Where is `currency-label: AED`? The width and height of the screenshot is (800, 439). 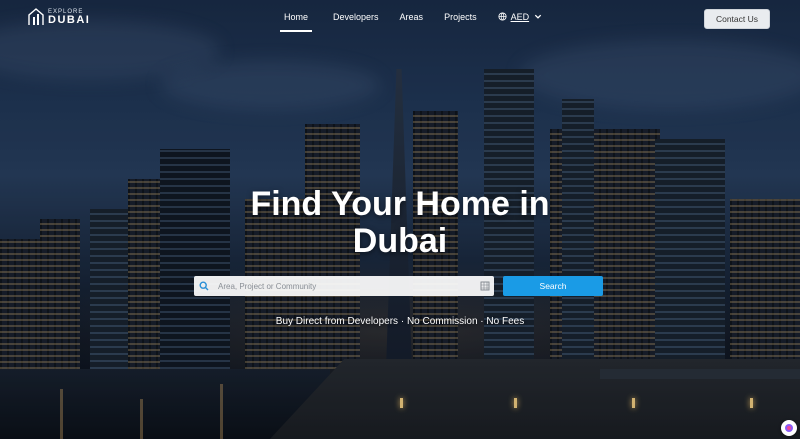
currency-label: AED is located at coordinates (520, 17).